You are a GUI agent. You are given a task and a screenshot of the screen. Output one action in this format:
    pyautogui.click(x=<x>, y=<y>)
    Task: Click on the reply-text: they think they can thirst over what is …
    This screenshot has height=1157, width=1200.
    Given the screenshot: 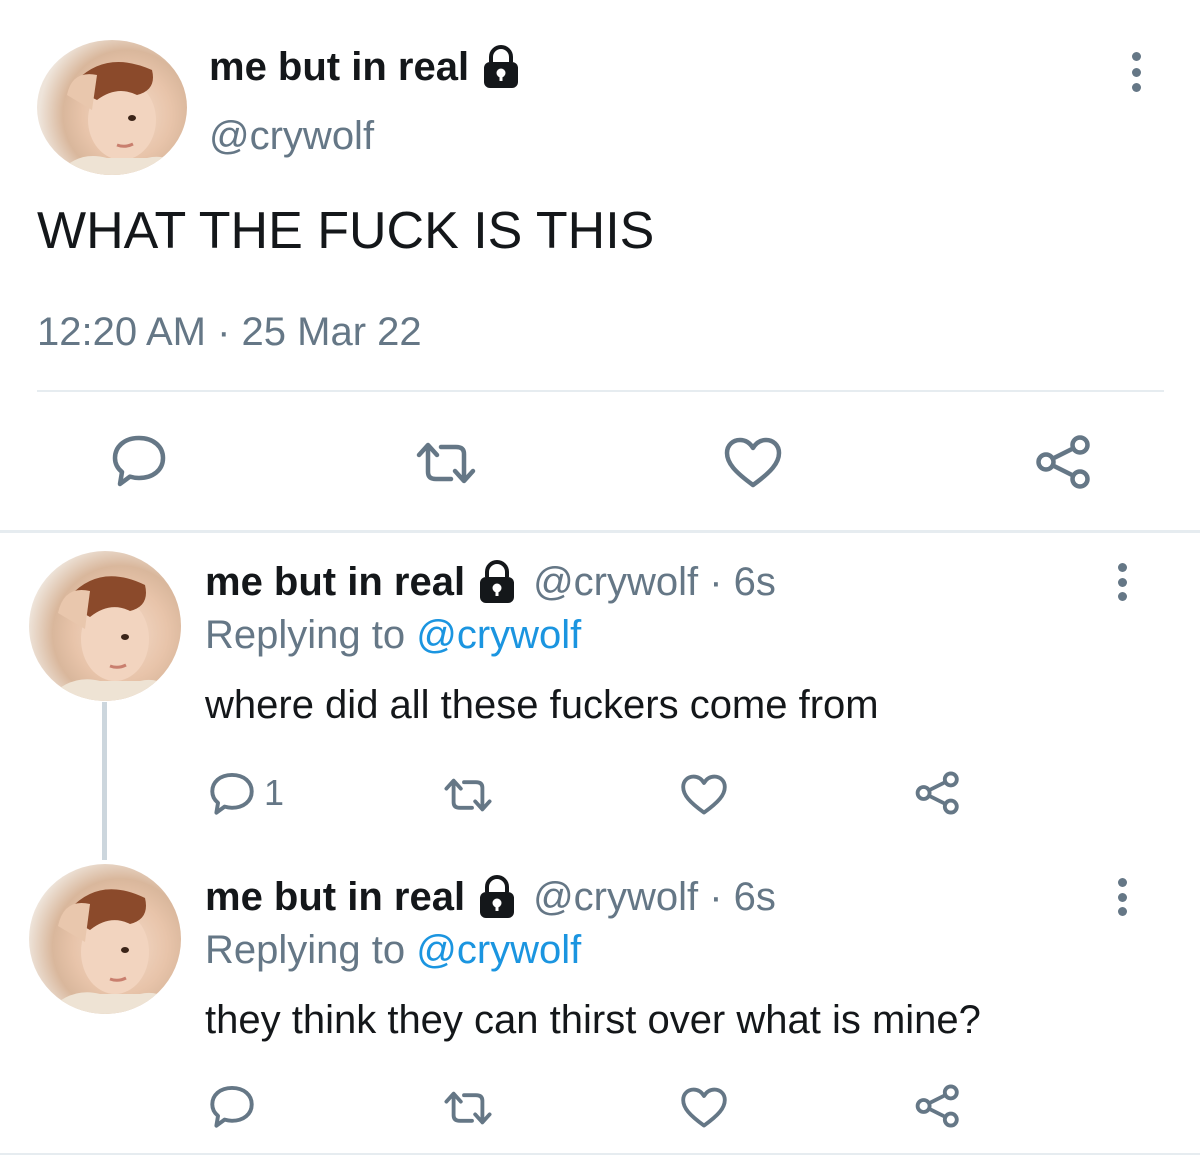 What is the action you would take?
    pyautogui.click(x=593, y=1020)
    